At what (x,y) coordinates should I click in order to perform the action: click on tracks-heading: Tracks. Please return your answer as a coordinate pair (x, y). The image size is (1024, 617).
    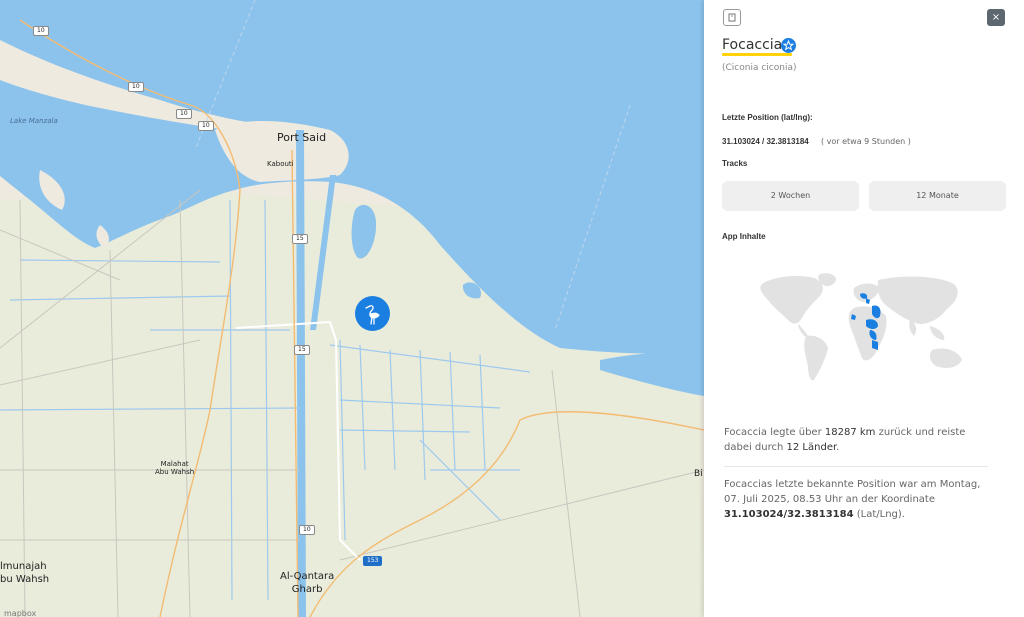
    Looking at the image, I should click on (735, 163).